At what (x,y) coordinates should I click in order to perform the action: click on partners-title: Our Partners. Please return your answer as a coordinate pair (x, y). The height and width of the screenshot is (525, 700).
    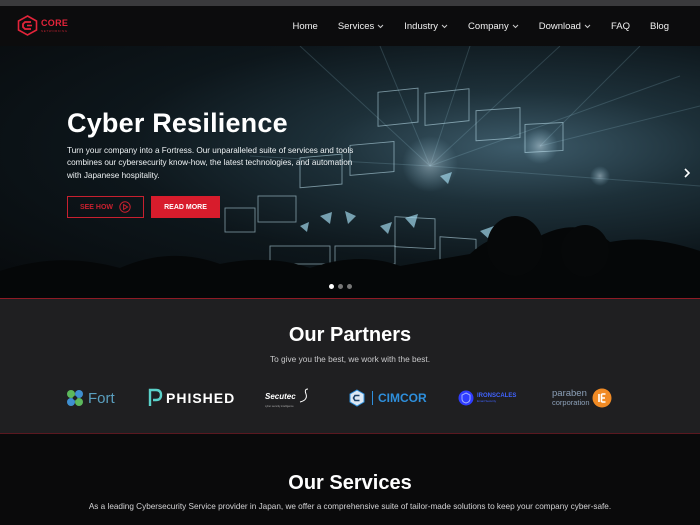
    Looking at the image, I should click on (350, 335).